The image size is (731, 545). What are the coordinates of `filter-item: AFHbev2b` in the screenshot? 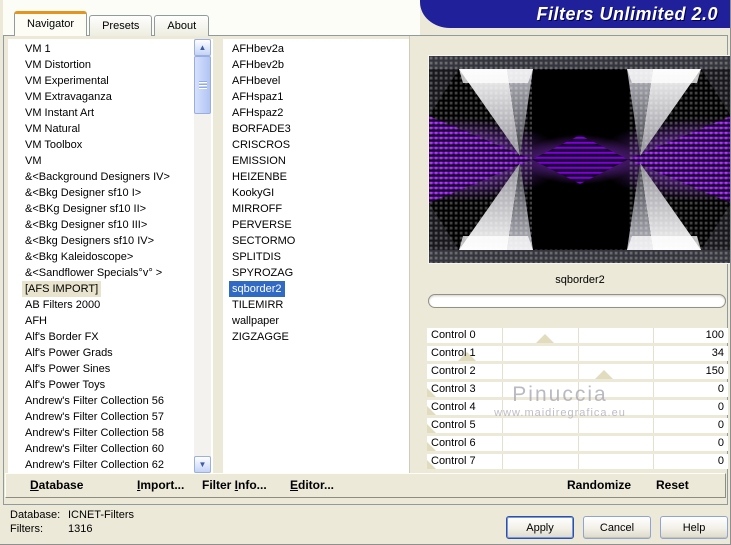 It's located at (258, 65).